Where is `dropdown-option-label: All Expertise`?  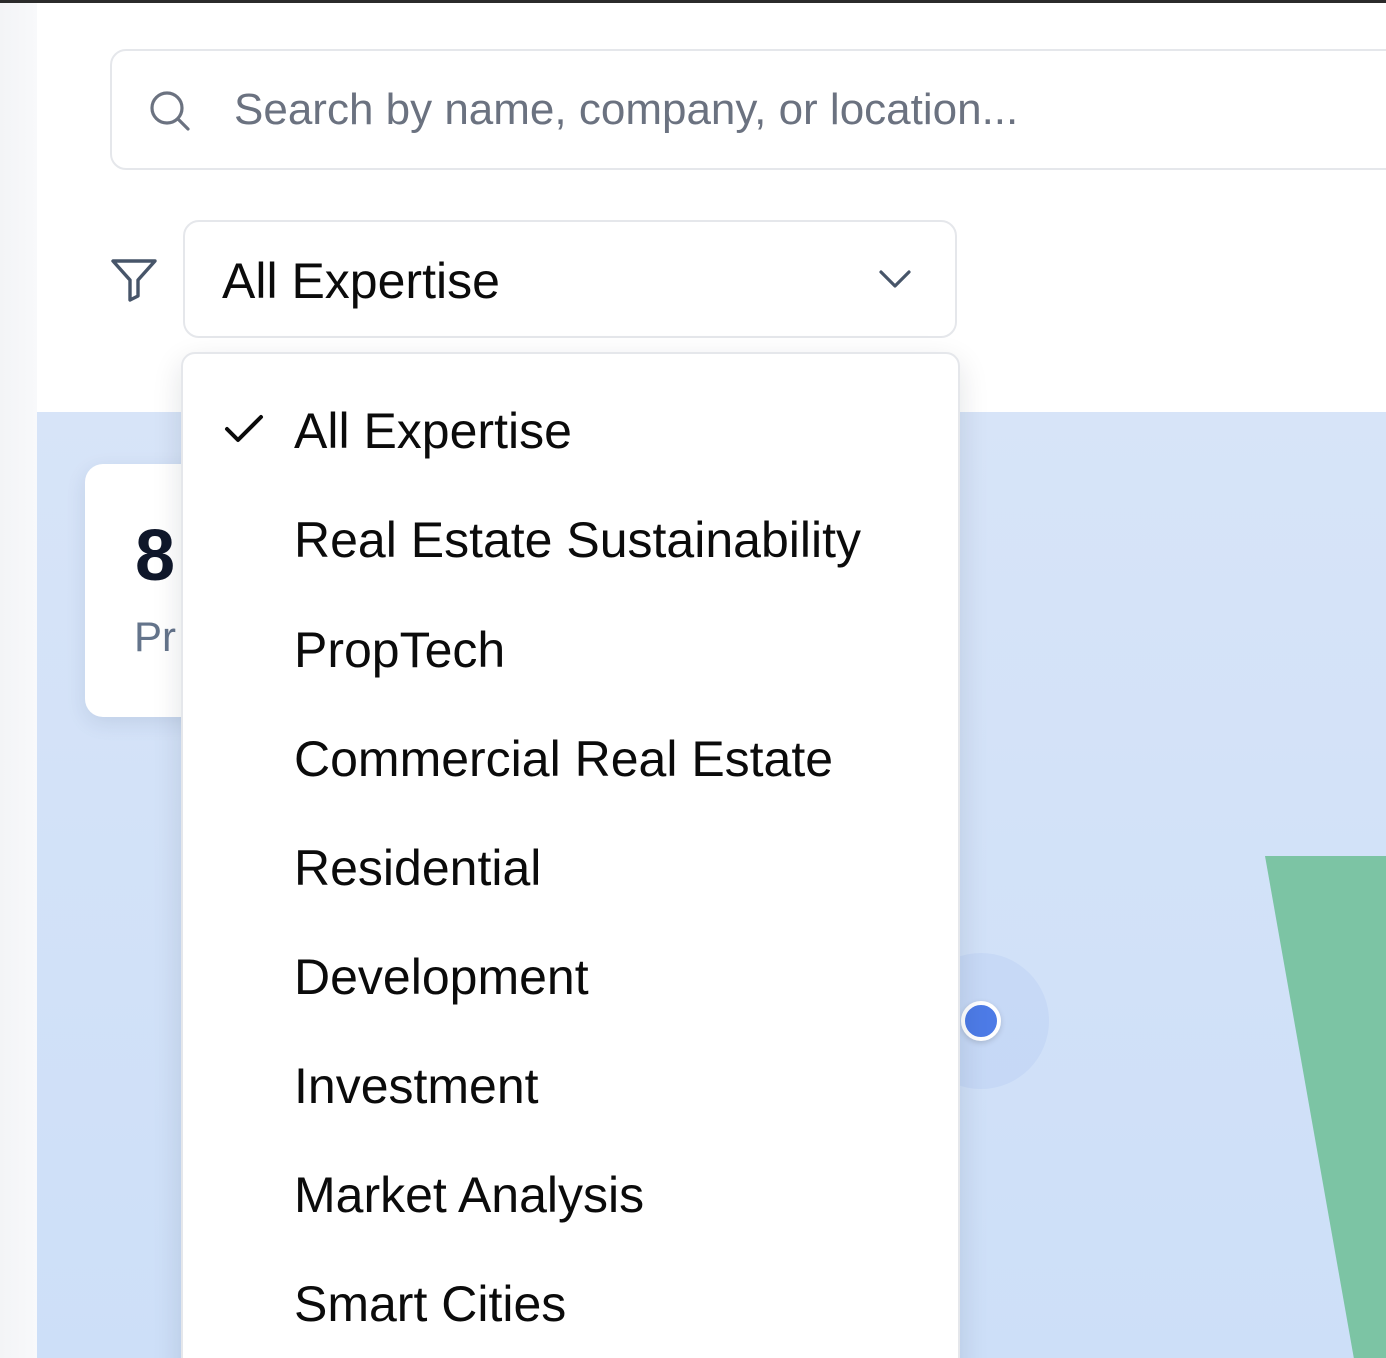 dropdown-option-label: All Expertise is located at coordinates (433, 431).